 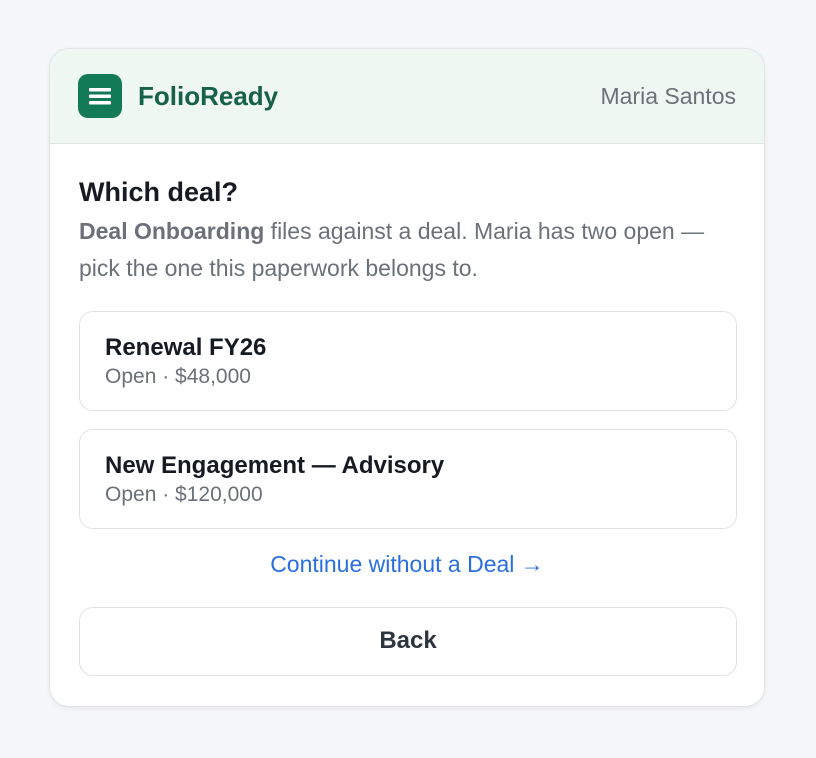 I want to click on deal-option-renewal-fy26: Renewal FY26 Open · $48,000, so click(x=408, y=361).